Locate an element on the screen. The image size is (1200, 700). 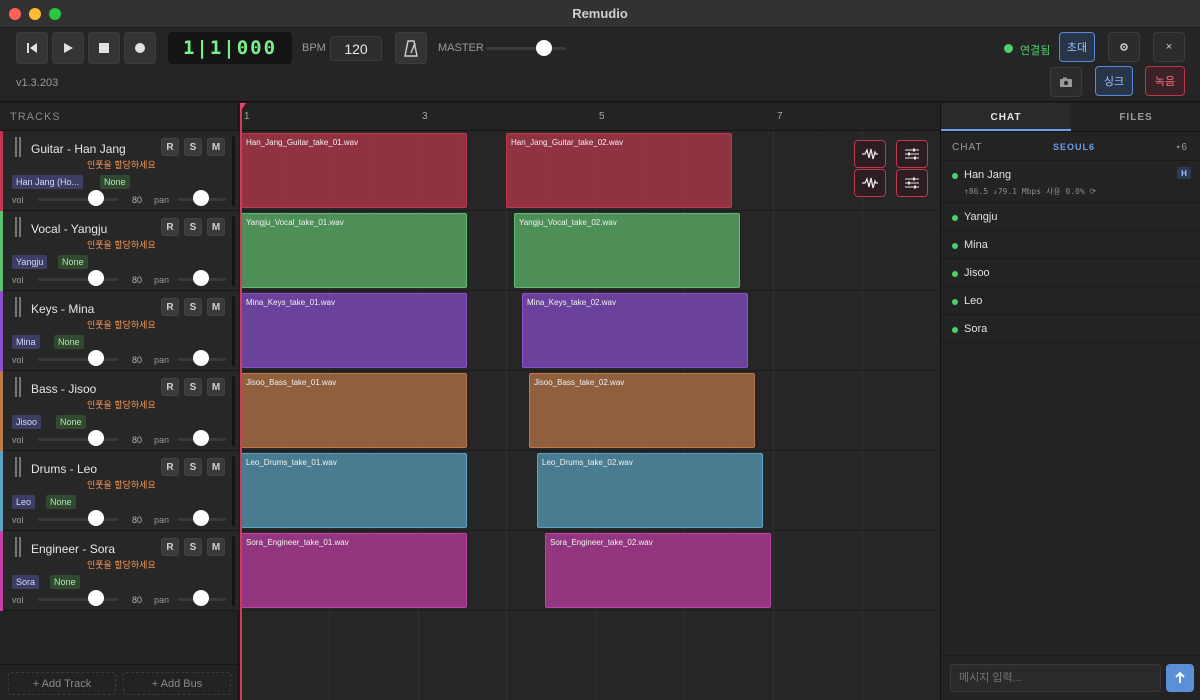
play-button is located at coordinates (68, 48).